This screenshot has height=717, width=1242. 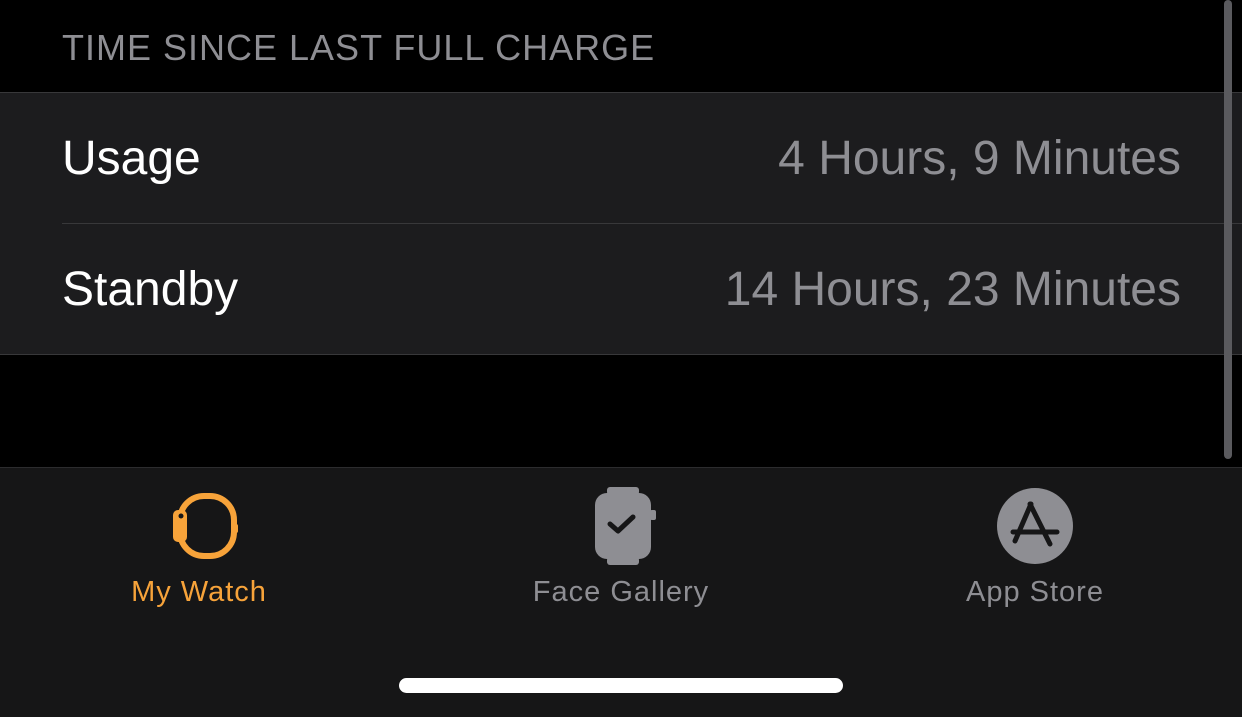 I want to click on row-value: 14 Hours, 23 Minutes, so click(x=952, y=289).